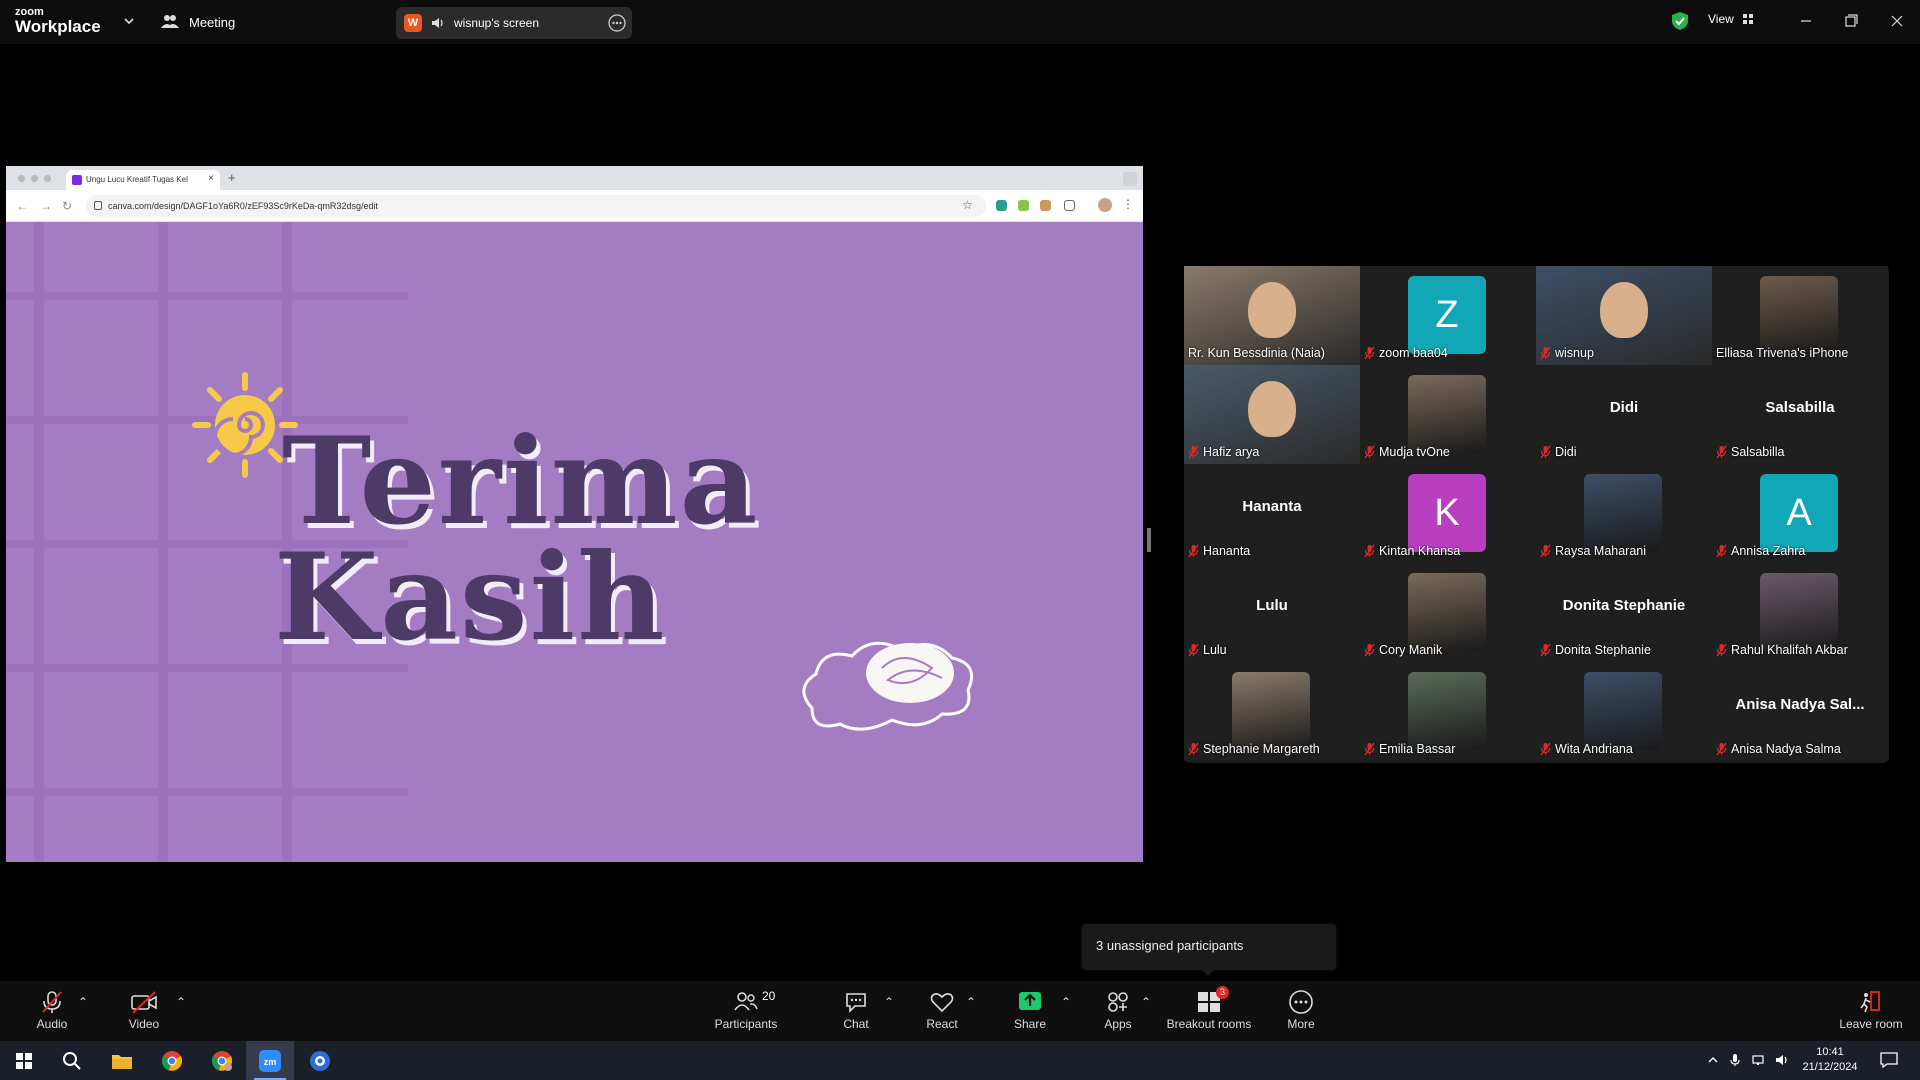 This screenshot has width=1920, height=1080. What do you see at coordinates (72, 1060) in the screenshot?
I see `search-button` at bounding box center [72, 1060].